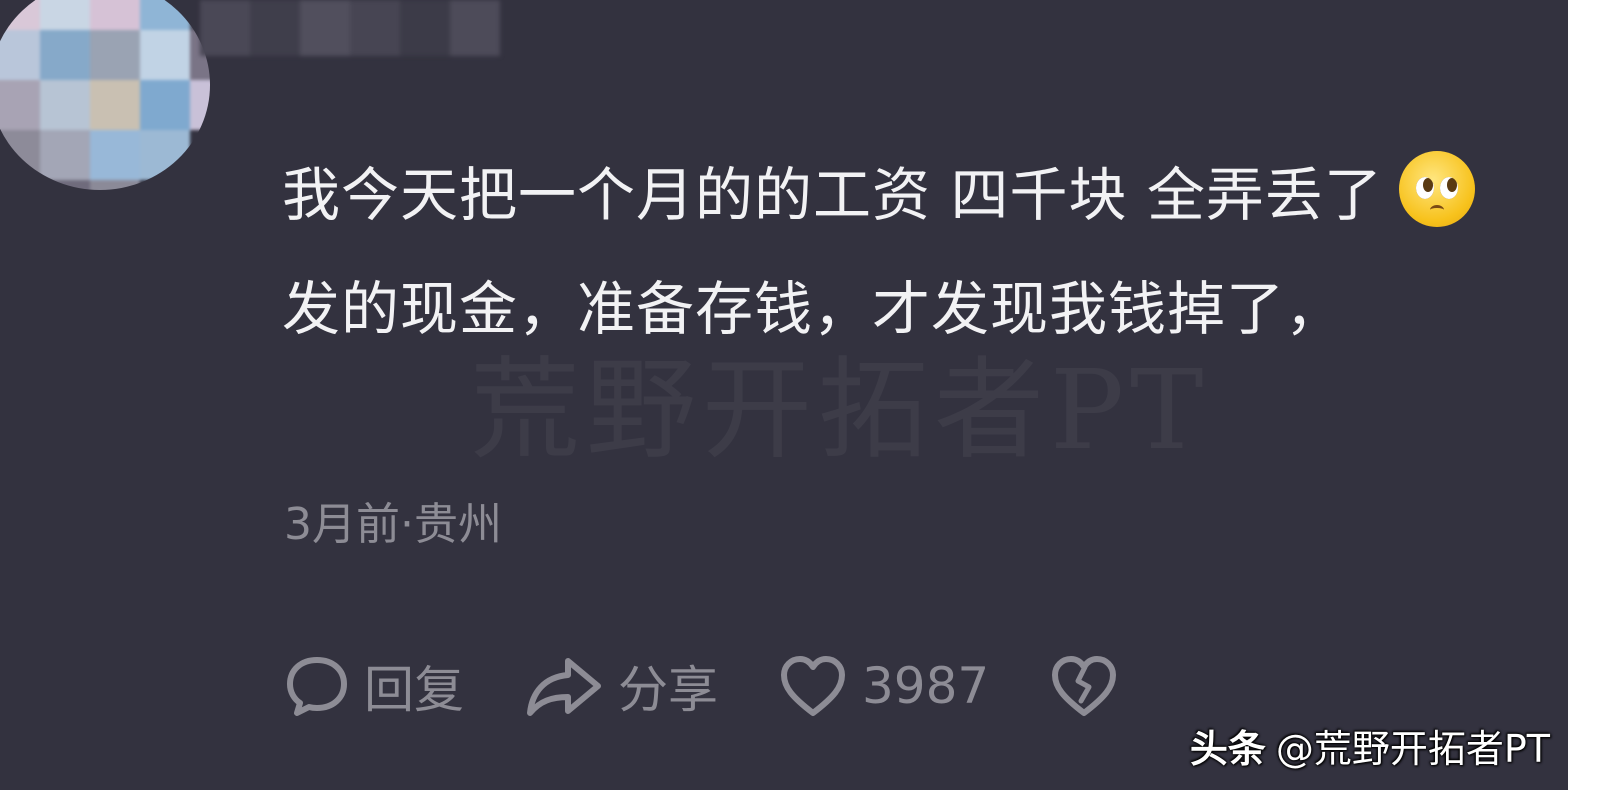 This screenshot has width=1600, height=806. I want to click on username-blurred, so click(350, 28).